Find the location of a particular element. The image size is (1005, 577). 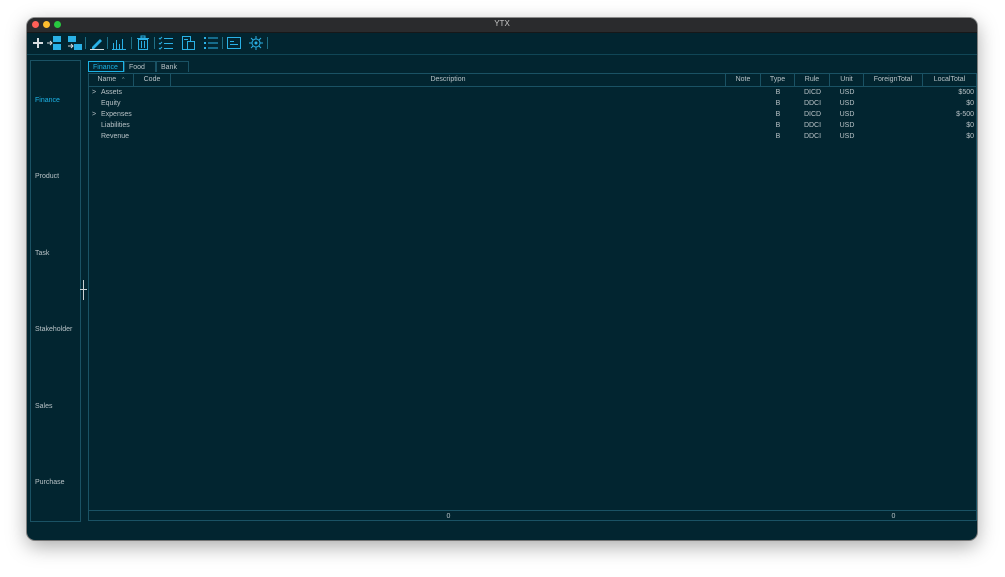

trash-icon is located at coordinates (143, 43).